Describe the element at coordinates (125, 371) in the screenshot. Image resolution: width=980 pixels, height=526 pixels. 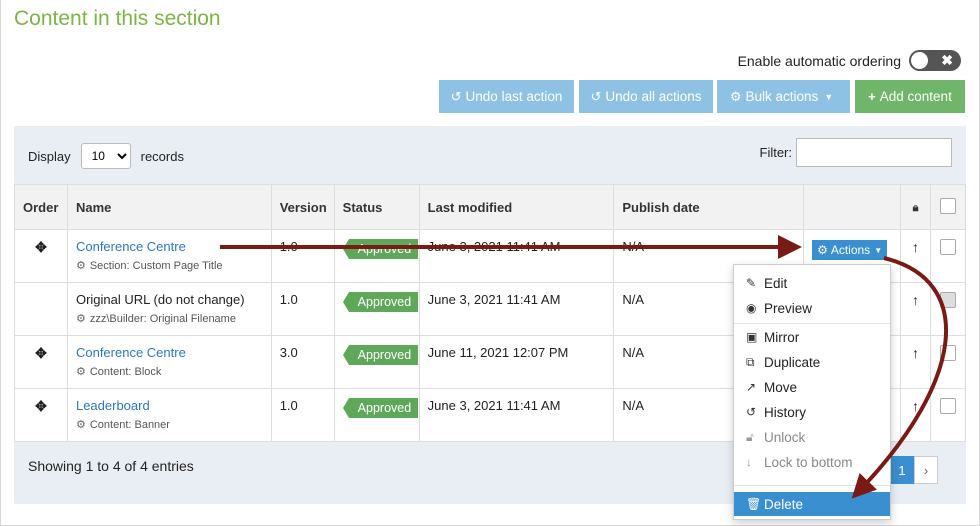
I see `item-type-label: Content: Block` at that location.